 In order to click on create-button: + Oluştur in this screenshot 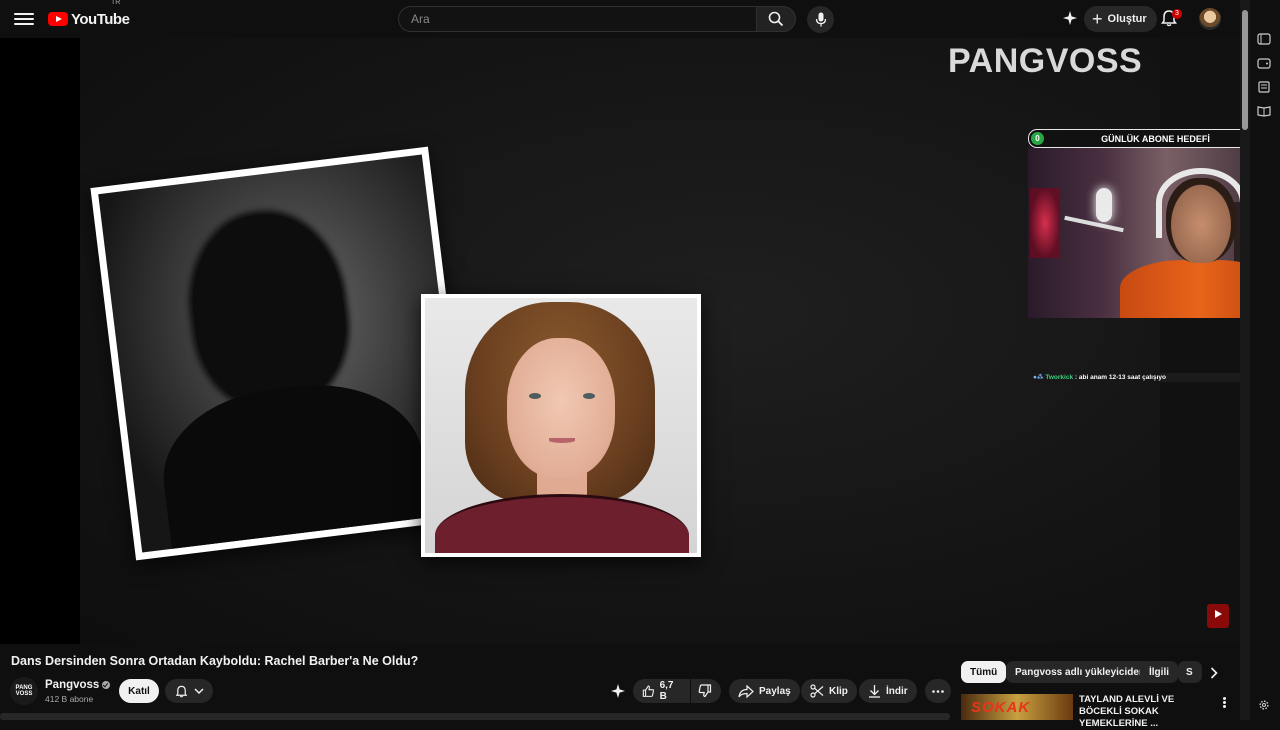, I will do `click(1120, 19)`.